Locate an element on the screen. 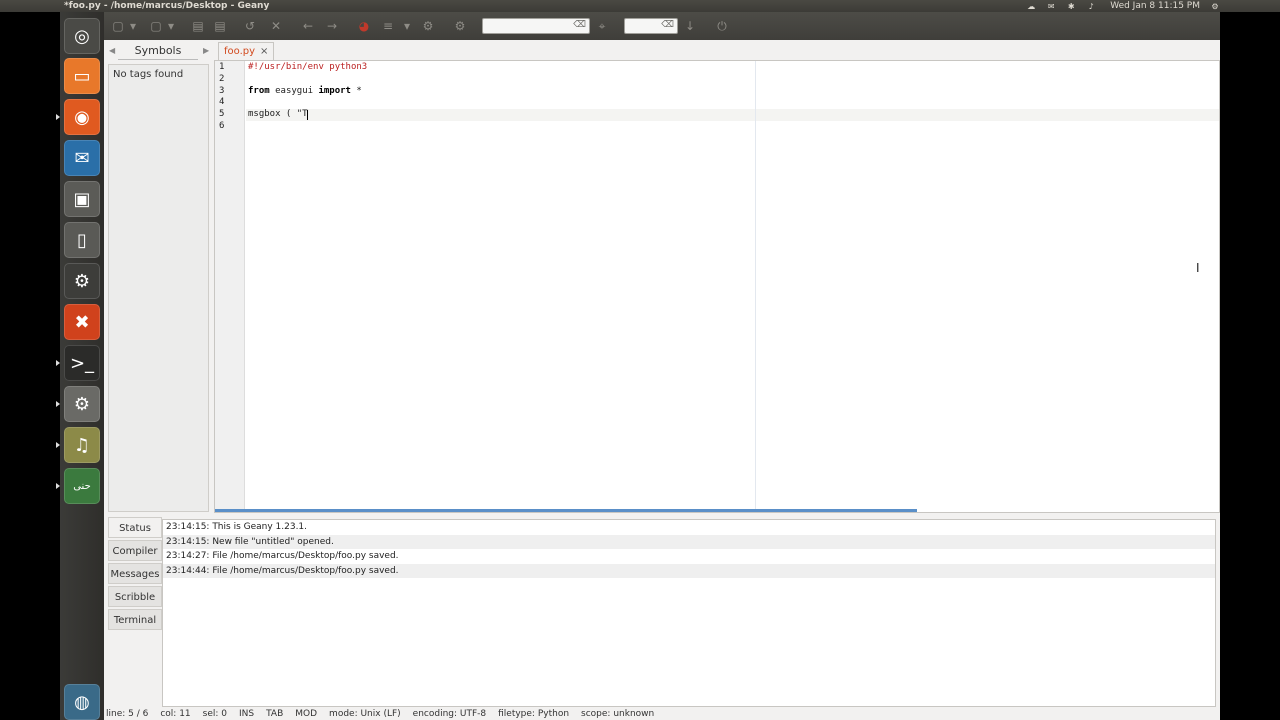  code-token: msgbox ( "T is located at coordinates (278, 114).